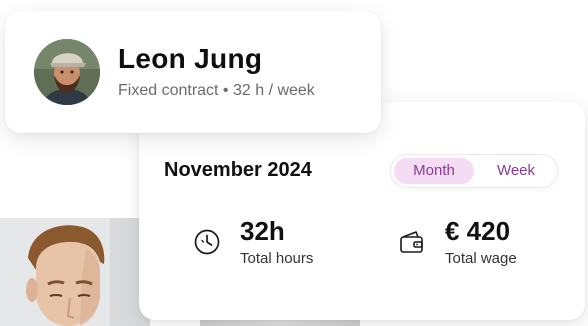  Describe the element at coordinates (516, 171) in the screenshot. I see `toggle-week-option: Week` at that location.